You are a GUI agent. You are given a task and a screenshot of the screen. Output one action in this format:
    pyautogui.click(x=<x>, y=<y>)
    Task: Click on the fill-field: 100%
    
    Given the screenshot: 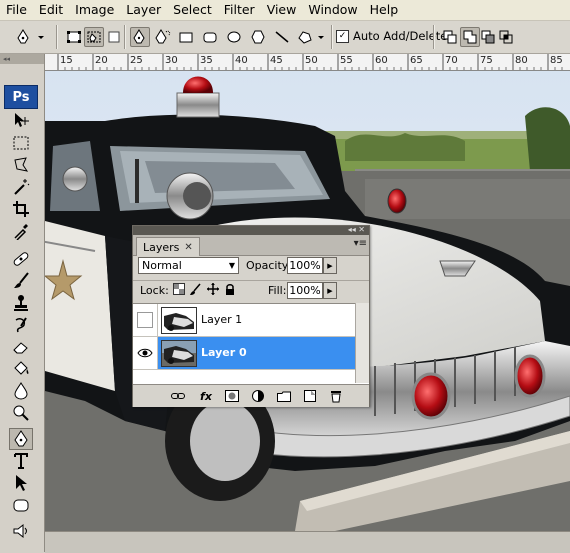 What is the action you would take?
    pyautogui.click(x=305, y=290)
    